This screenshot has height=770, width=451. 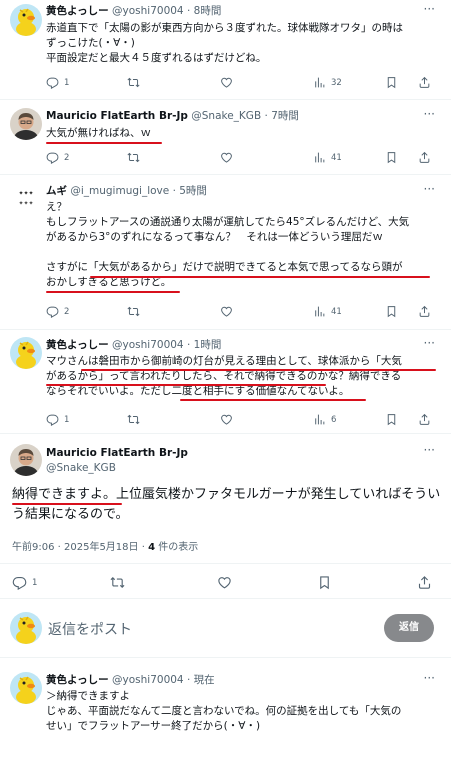 I want to click on post-timestamp: 午前9:06 · 2025年5月18日 ·, so click(x=80, y=547).